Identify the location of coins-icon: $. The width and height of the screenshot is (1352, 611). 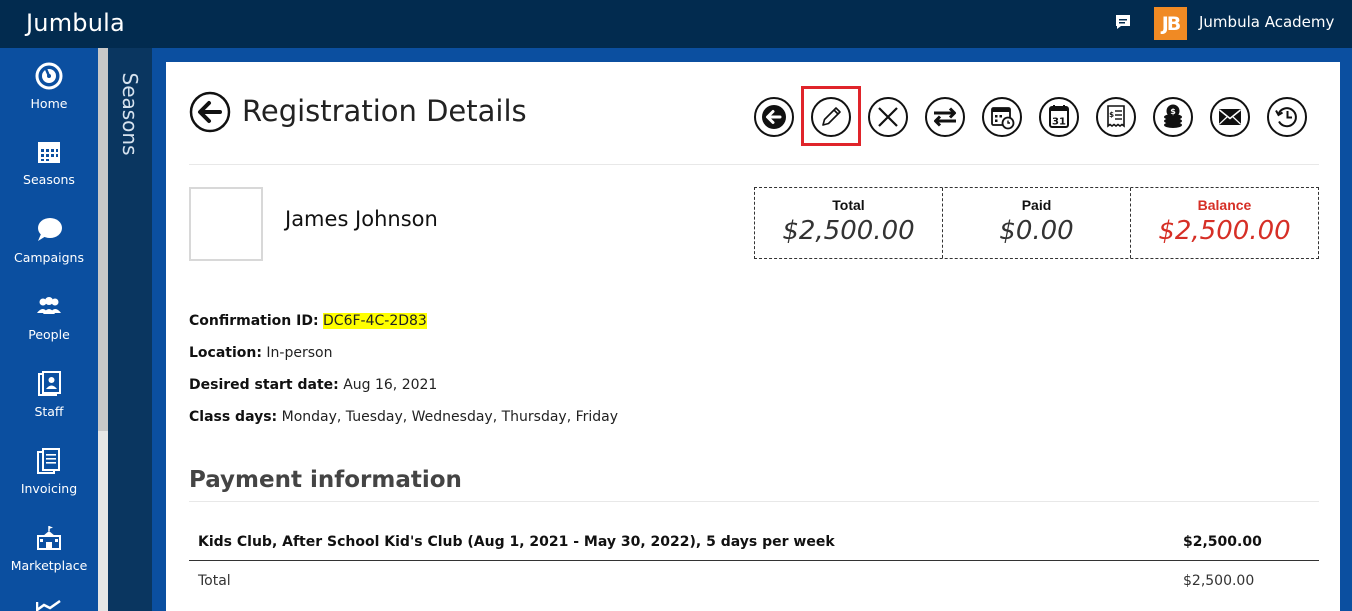
(1173, 117).